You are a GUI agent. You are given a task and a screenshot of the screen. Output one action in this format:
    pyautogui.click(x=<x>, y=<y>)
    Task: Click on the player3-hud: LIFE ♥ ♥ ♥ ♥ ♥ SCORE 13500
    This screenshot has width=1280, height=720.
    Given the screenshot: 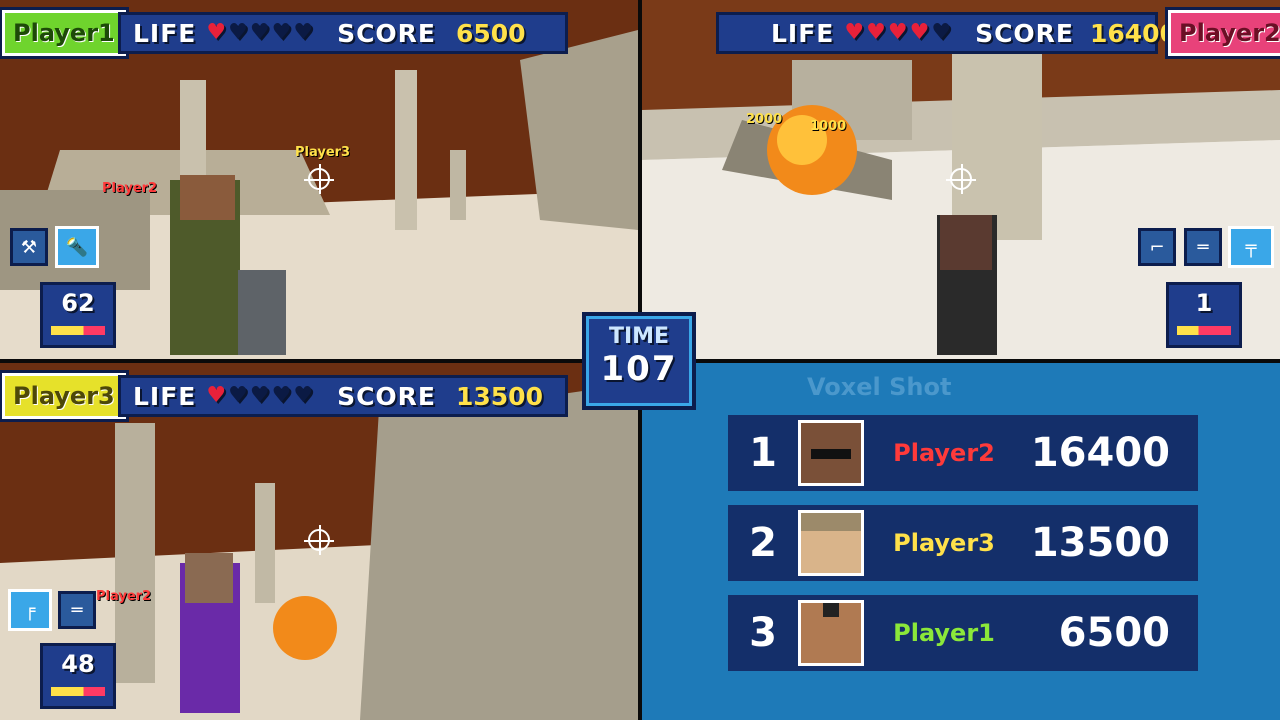 What is the action you would take?
    pyautogui.click(x=343, y=396)
    